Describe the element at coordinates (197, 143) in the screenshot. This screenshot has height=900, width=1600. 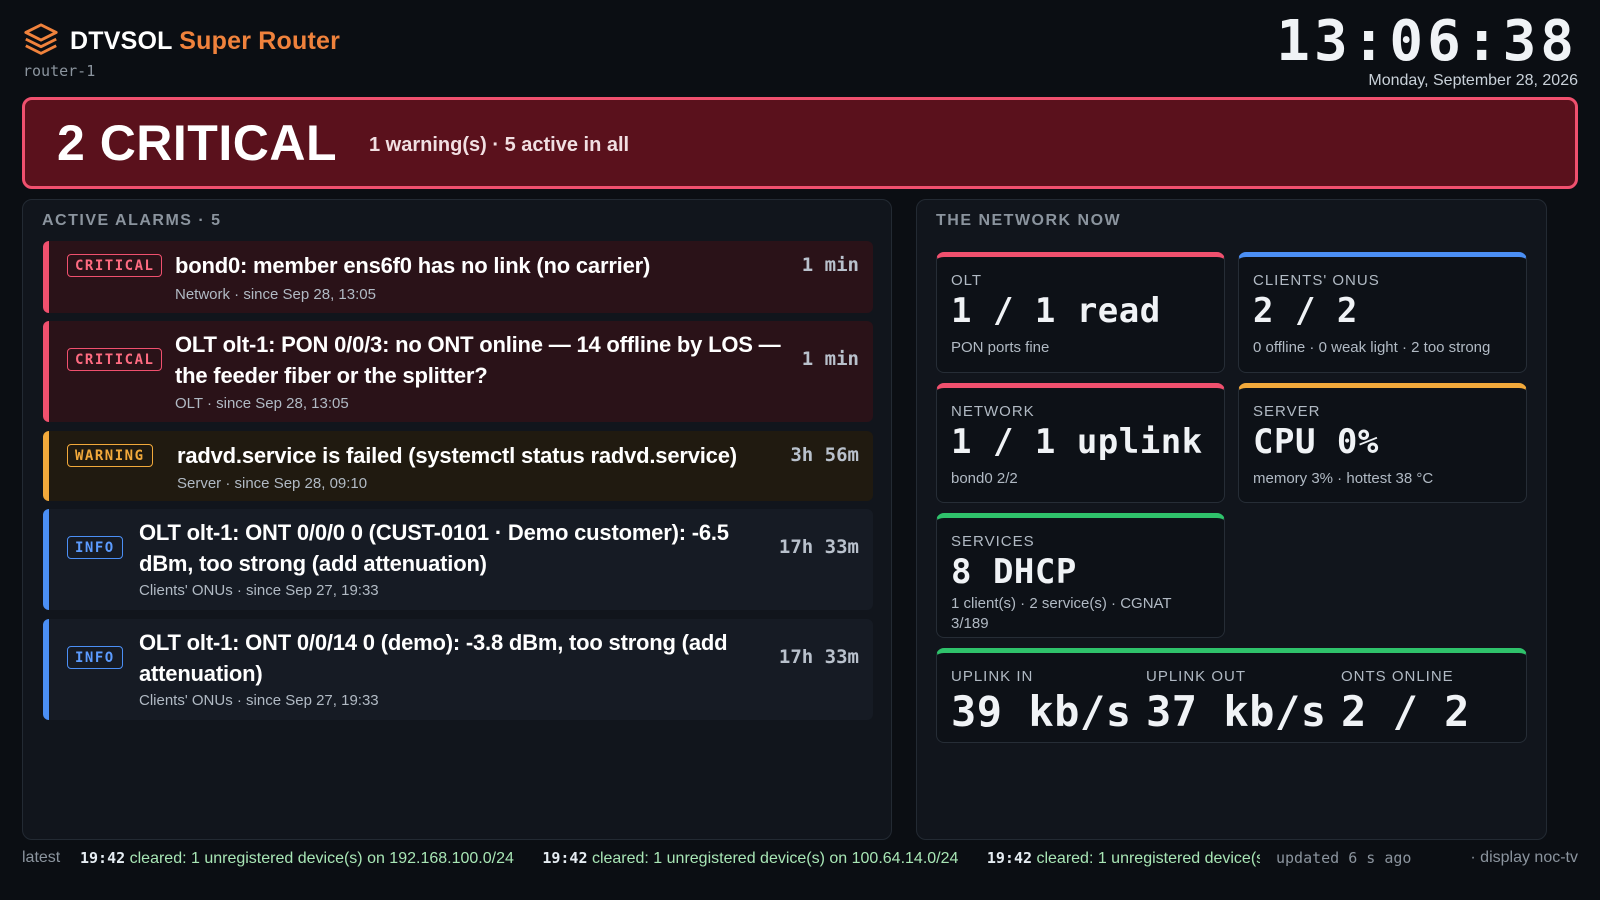
I see `banner-headline: 2 CRITICAL` at that location.